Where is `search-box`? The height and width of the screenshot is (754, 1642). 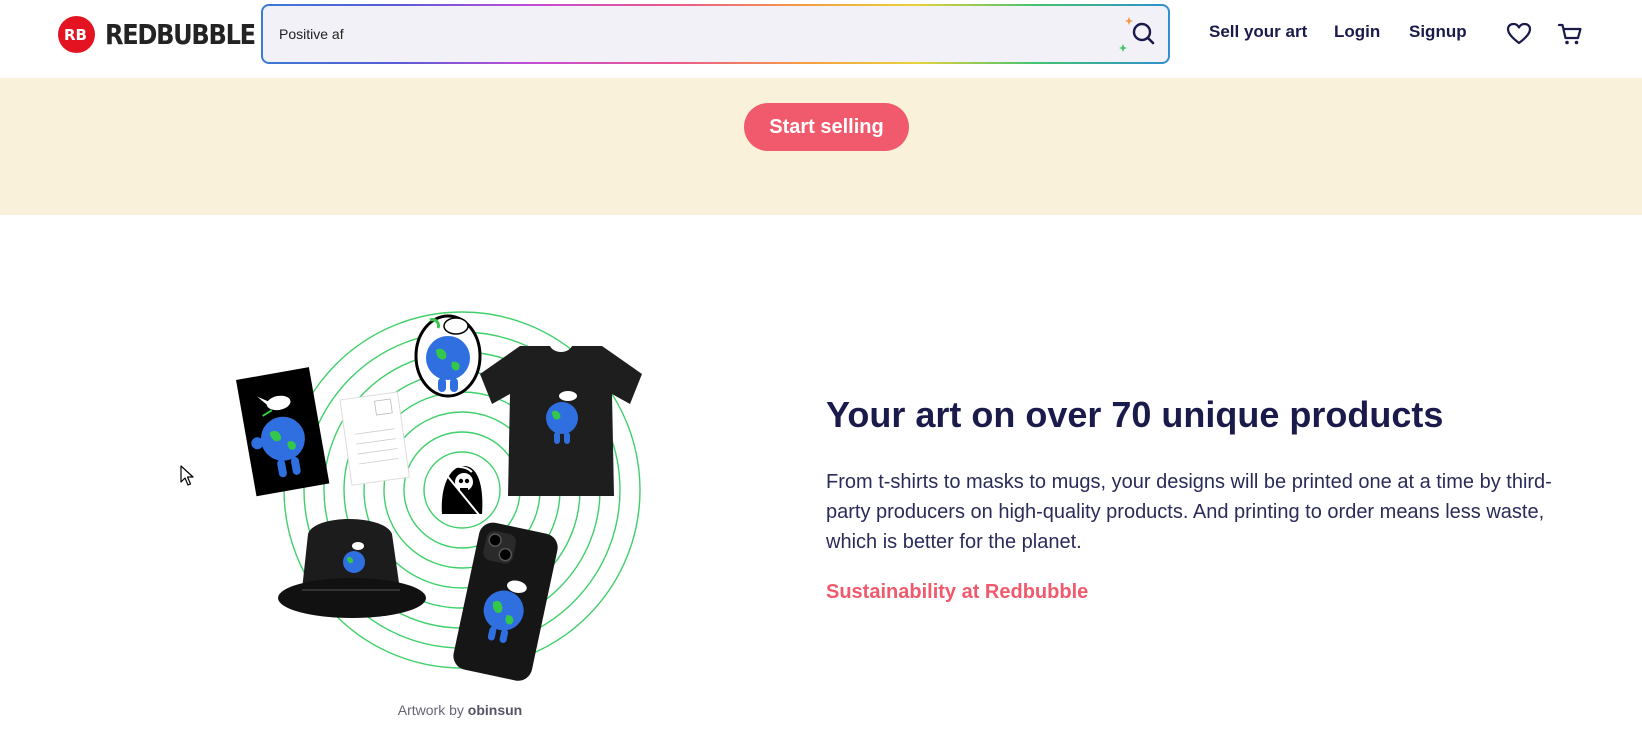 search-box is located at coordinates (715, 34).